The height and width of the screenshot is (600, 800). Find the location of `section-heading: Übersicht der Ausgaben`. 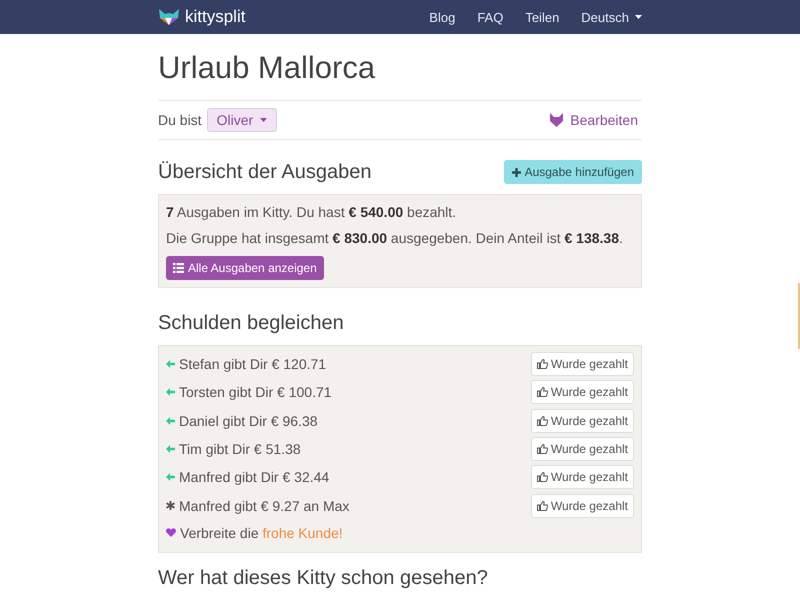

section-heading: Übersicht der Ausgaben is located at coordinates (265, 172).